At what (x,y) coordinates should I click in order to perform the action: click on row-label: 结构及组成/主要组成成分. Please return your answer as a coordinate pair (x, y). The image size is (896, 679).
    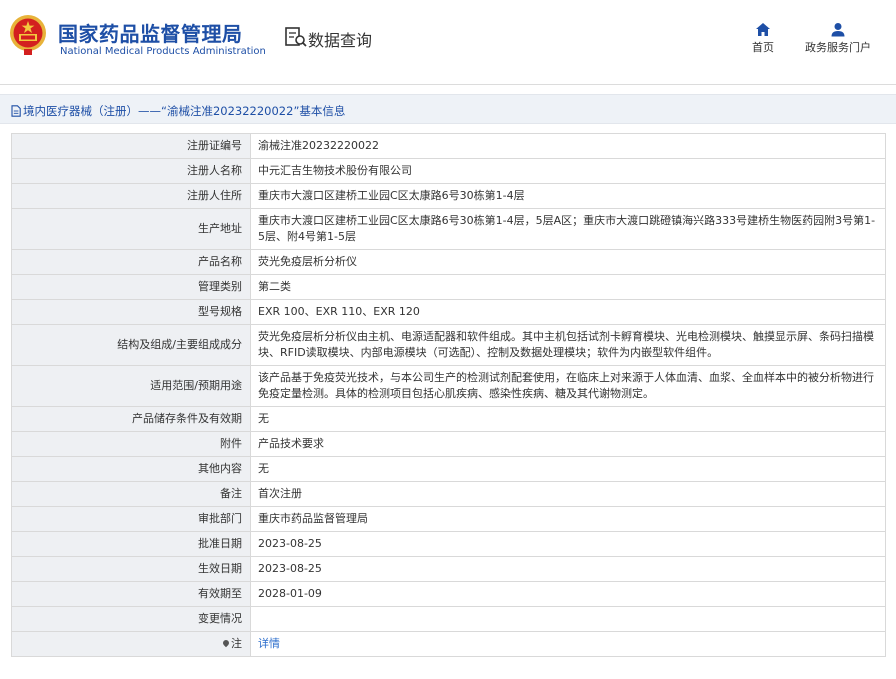
    Looking at the image, I should click on (131, 345).